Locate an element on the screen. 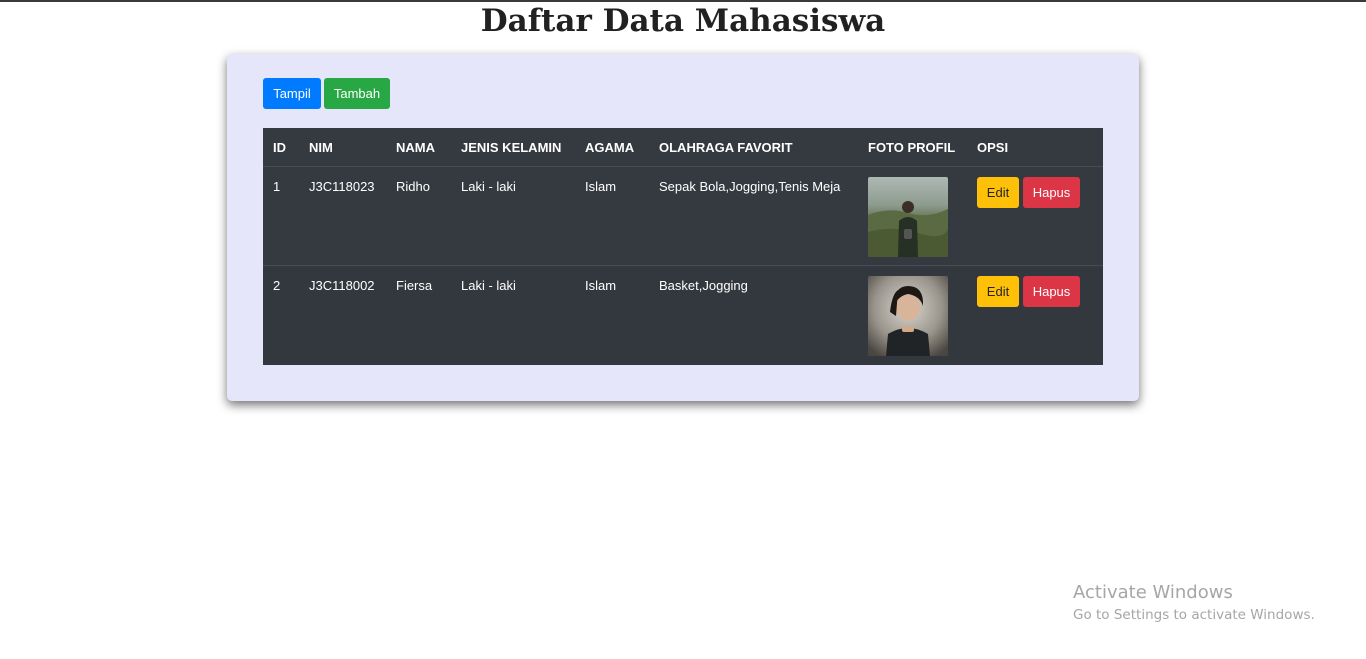 Image resolution: width=1366 pixels, height=659 pixels. header-foto-profil: FOTO PROFIL is located at coordinates (912, 147).